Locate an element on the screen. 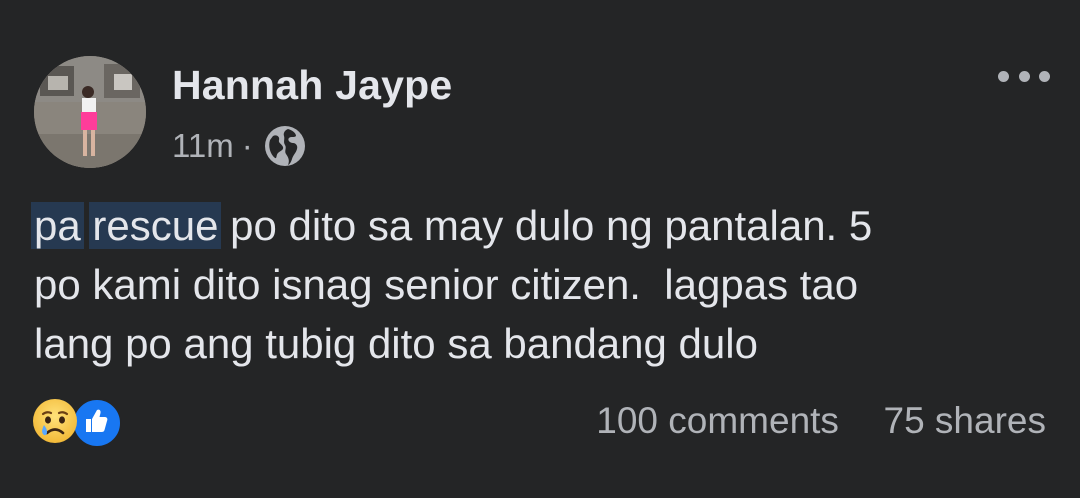  author-avatar is located at coordinates (90, 112).